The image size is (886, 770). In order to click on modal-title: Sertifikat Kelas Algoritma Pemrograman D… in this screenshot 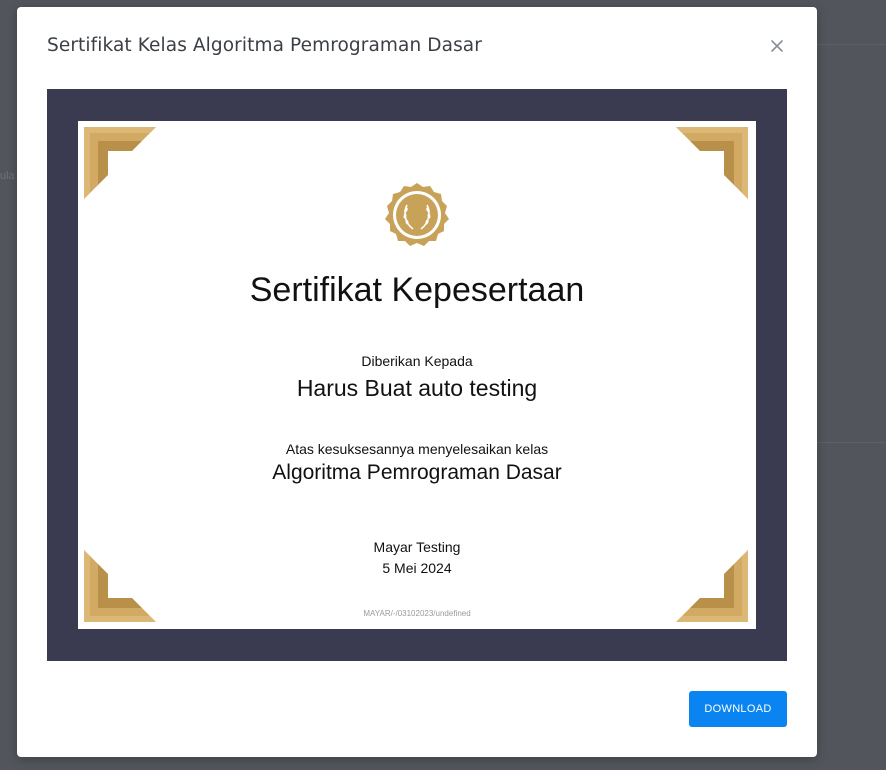, I will do `click(264, 45)`.